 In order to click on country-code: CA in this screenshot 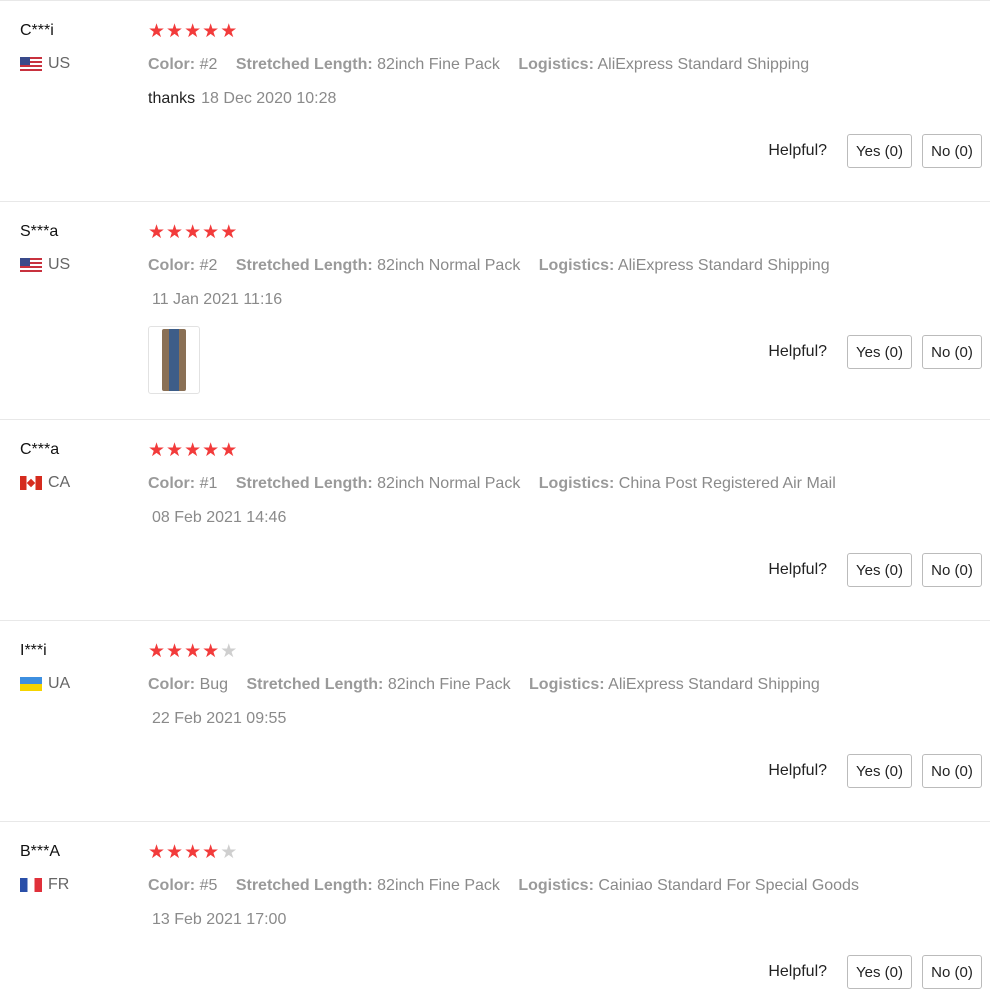, I will do `click(59, 482)`.